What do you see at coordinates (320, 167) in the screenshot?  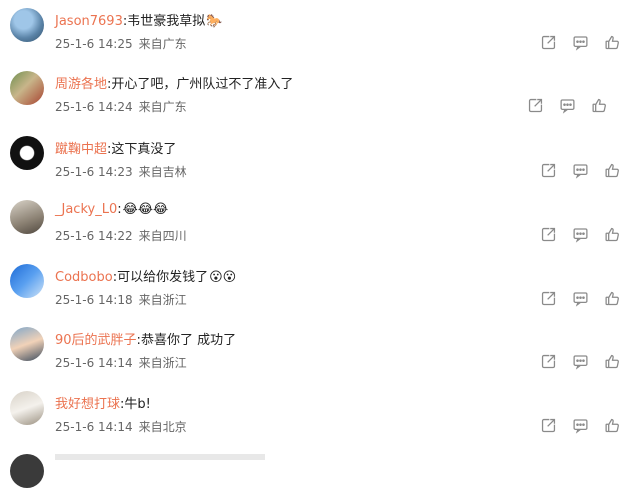 I see `comment-item: 蹴鞠中超:这下真没了 25-1-6 14:23 来自吉林` at bounding box center [320, 167].